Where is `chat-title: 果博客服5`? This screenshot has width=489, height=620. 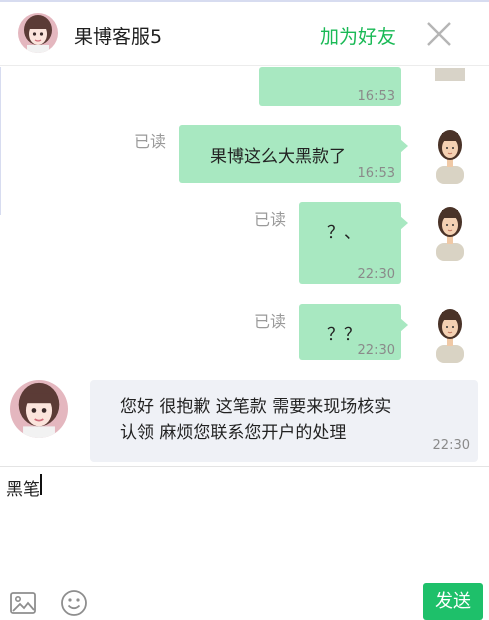
chat-title: 果博客服5 is located at coordinates (118, 37).